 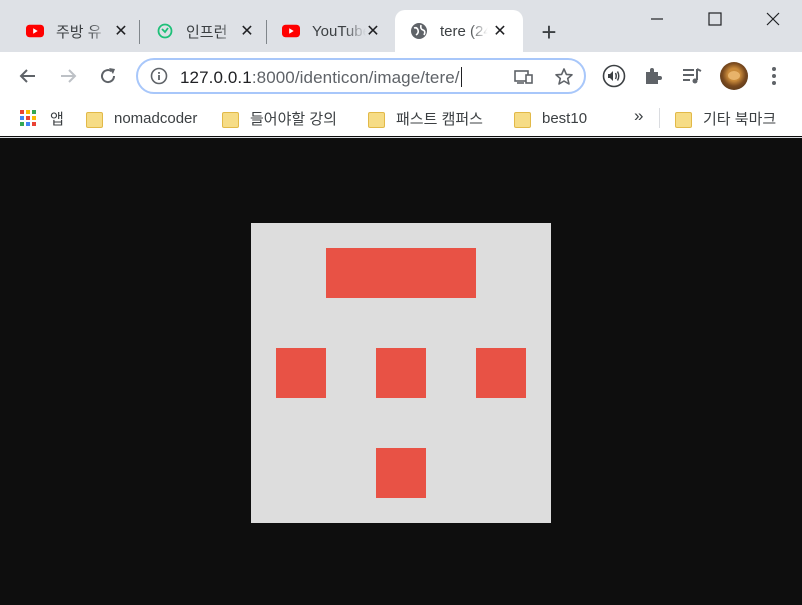 I want to click on tab-3: YouTube ✕, so click(x=332, y=31).